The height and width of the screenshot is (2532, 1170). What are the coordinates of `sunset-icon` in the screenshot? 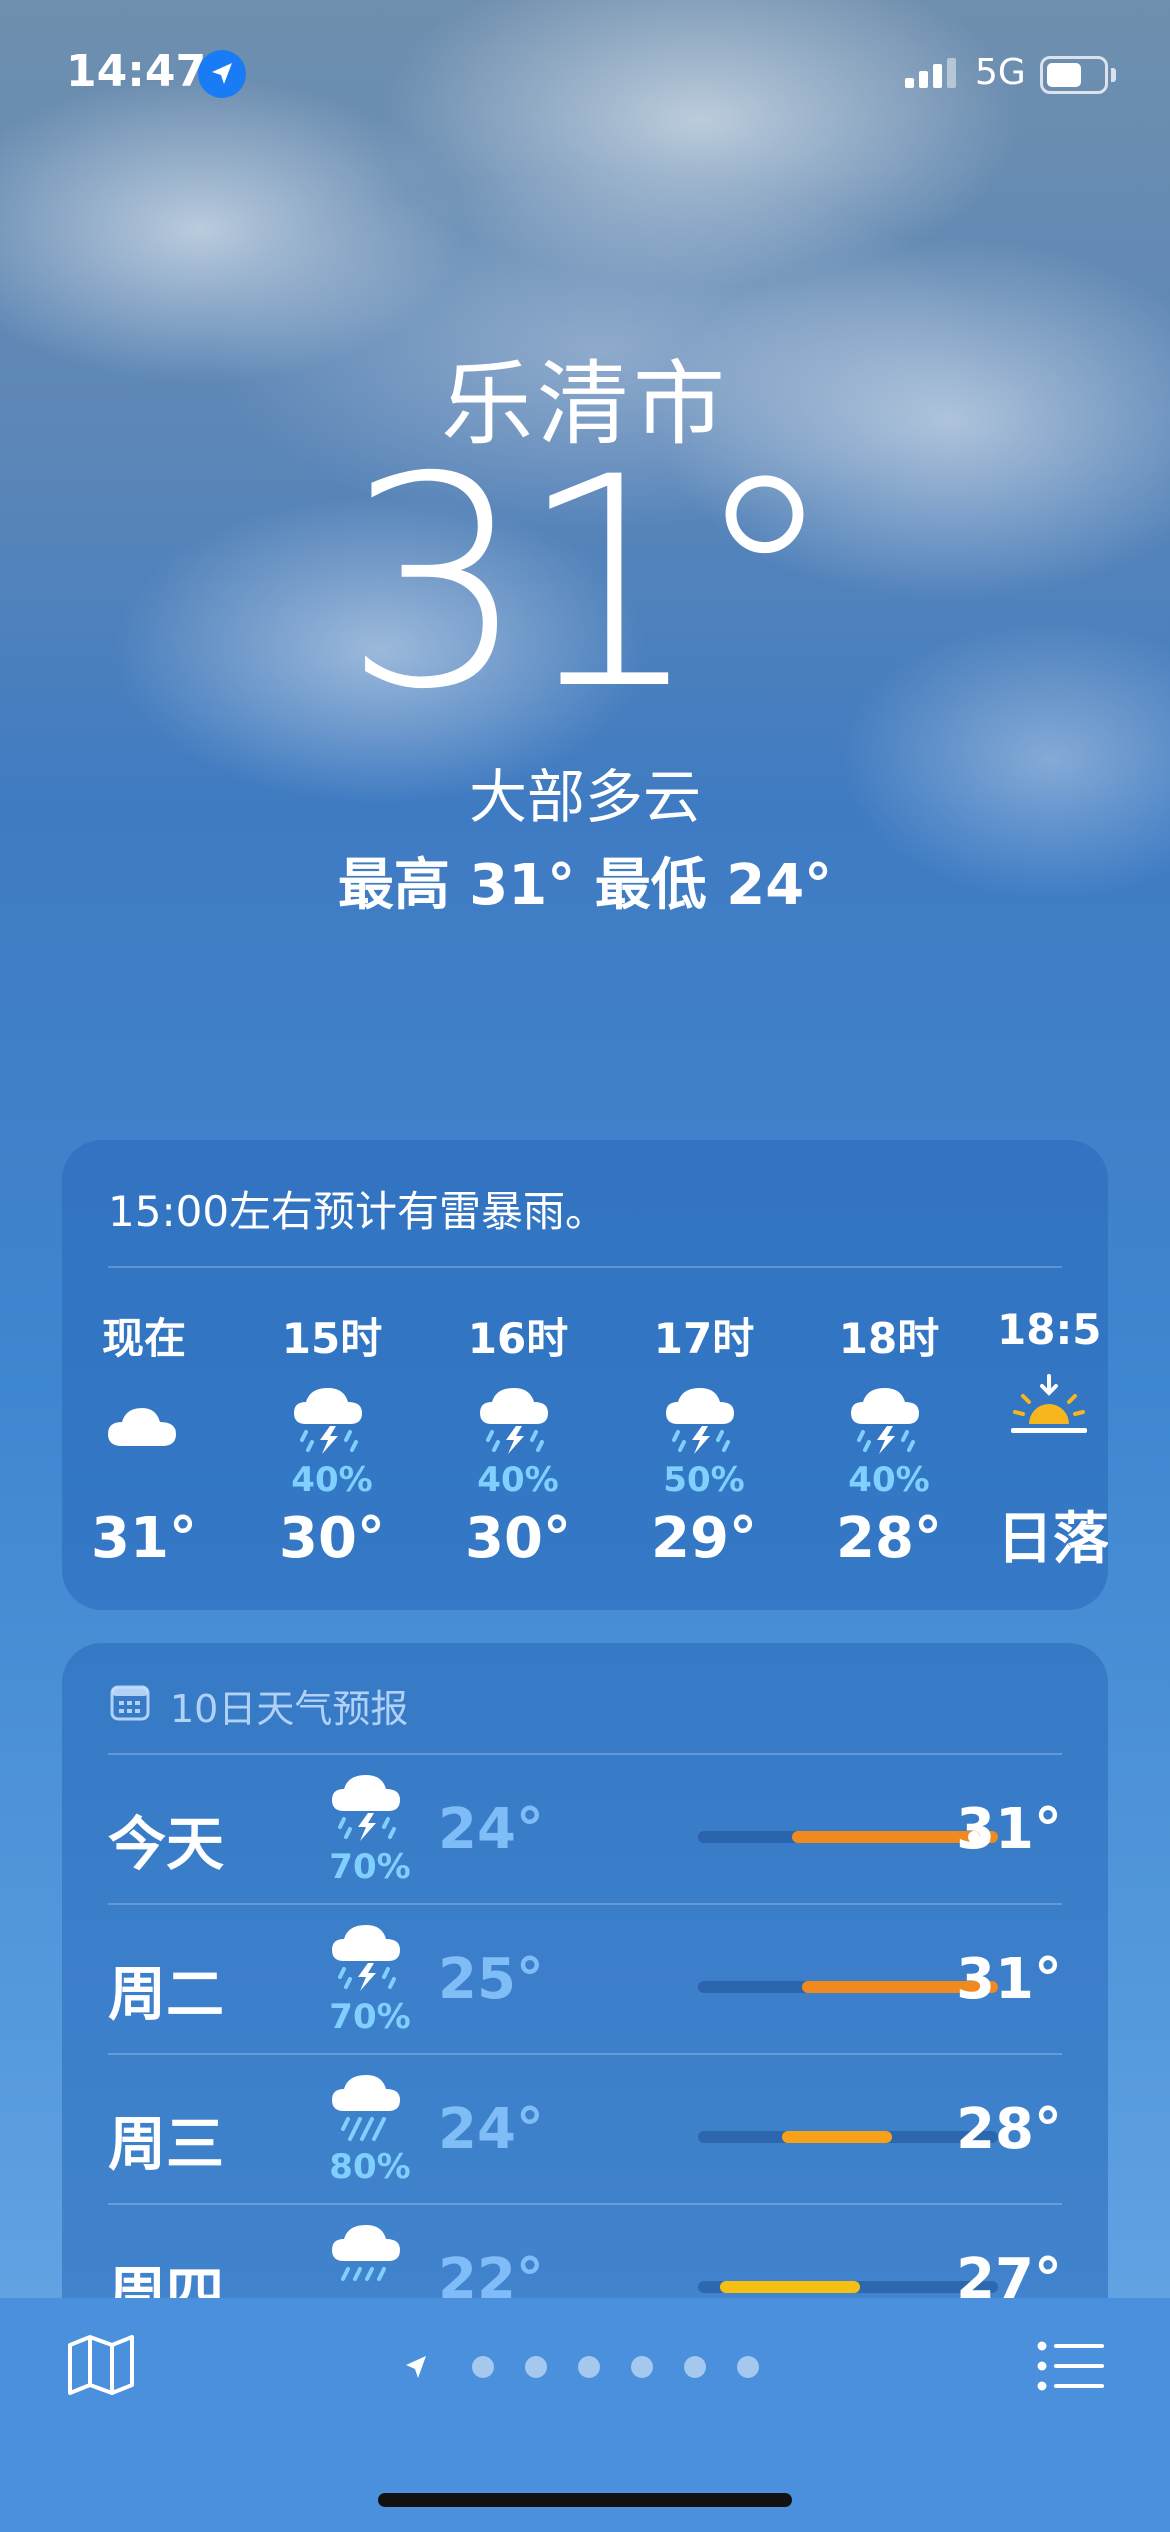 It's located at (1052, 1408).